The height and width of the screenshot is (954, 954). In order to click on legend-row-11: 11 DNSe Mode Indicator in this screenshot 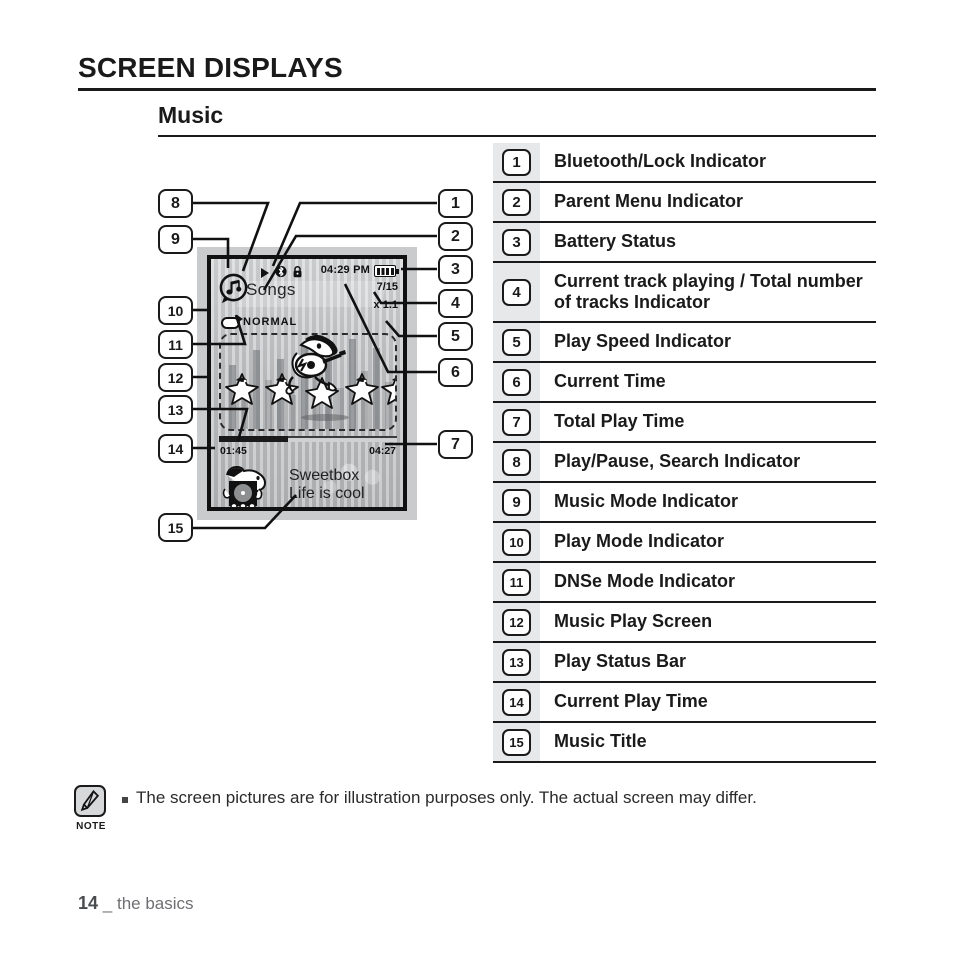, I will do `click(684, 583)`.